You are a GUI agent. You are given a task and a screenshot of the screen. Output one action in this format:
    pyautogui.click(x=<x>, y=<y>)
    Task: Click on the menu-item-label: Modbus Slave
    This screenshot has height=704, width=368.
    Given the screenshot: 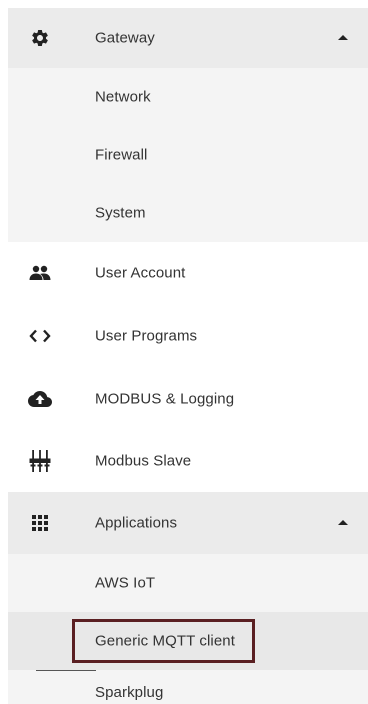 What is the action you would take?
    pyautogui.click(x=143, y=461)
    